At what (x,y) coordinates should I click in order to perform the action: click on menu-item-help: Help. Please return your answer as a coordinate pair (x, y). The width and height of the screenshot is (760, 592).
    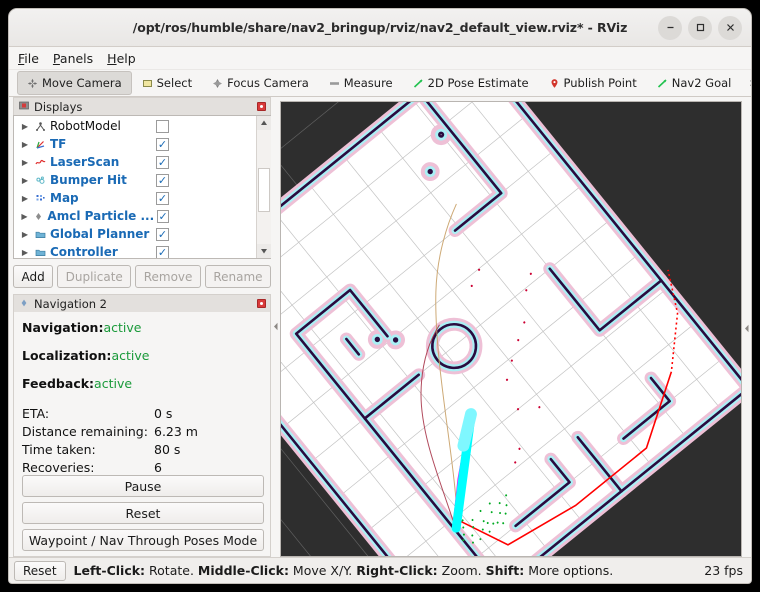
    Looking at the image, I should click on (121, 58).